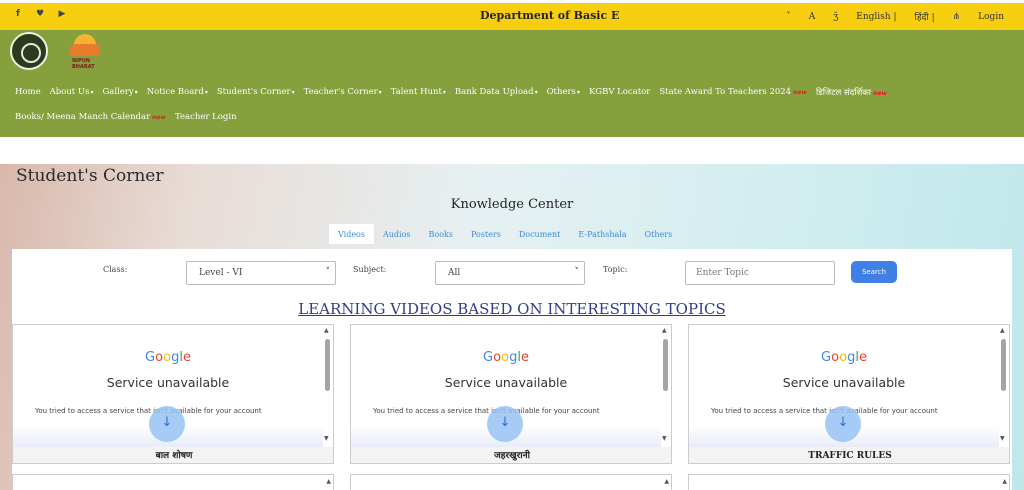 Image resolution: width=1024 pixels, height=490 pixels. I want to click on video-caption: TRAFFIC RULES, so click(849, 455).